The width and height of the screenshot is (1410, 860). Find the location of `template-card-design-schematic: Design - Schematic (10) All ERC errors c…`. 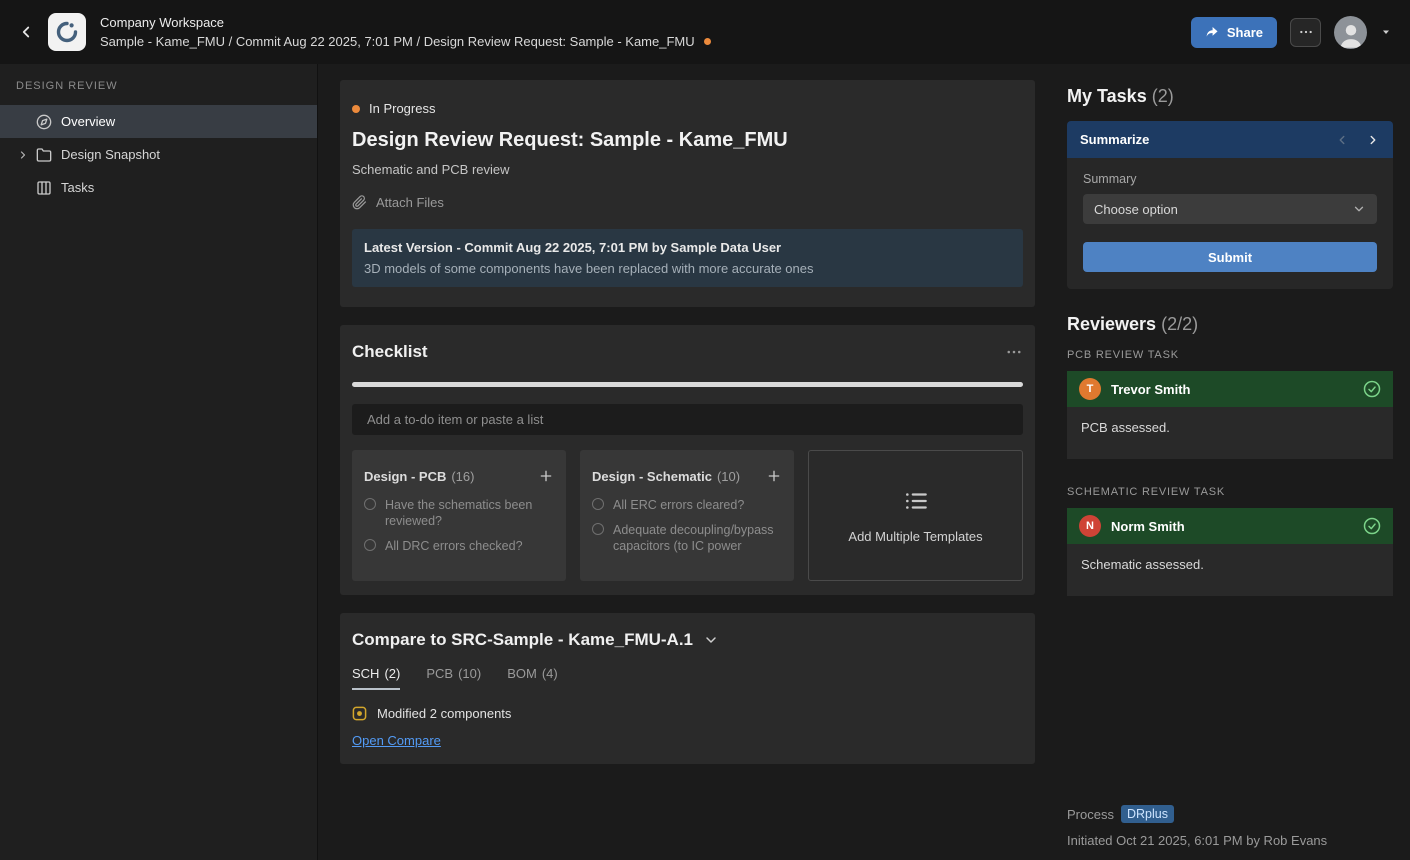

template-card-design-schematic: Design - Schematic (10) All ERC errors c… is located at coordinates (687, 515).